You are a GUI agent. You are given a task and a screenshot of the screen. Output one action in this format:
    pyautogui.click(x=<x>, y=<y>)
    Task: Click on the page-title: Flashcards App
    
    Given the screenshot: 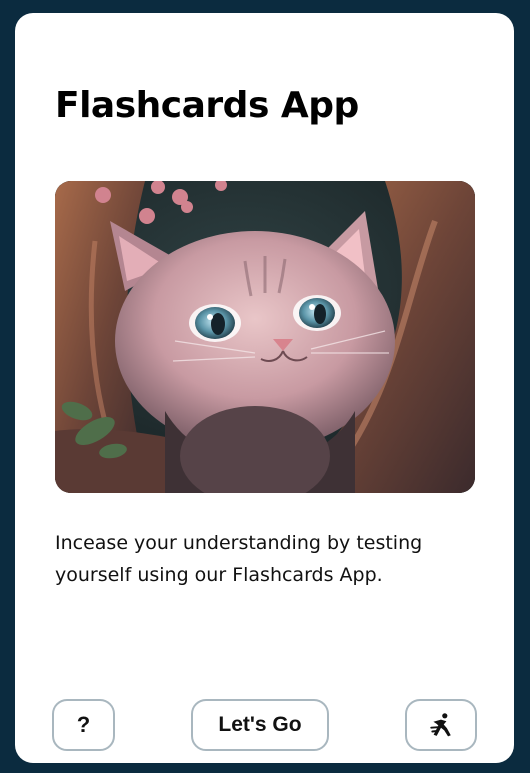 What is the action you would take?
    pyautogui.click(x=207, y=105)
    